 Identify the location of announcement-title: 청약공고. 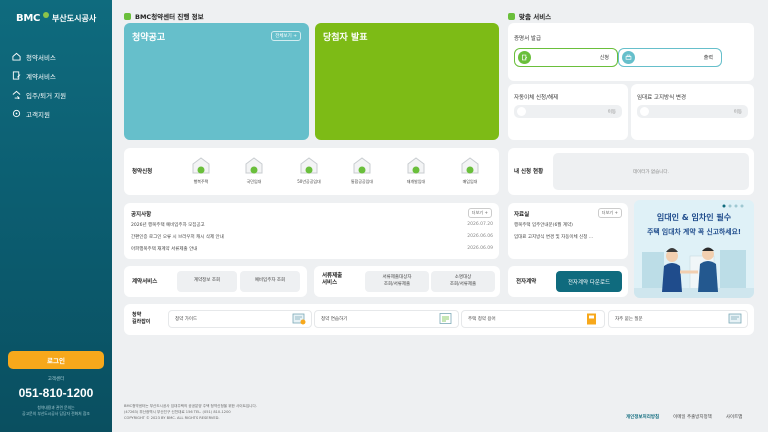
(149, 38).